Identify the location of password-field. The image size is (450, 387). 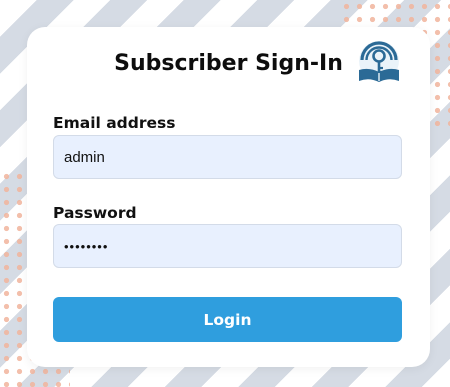
(227, 246).